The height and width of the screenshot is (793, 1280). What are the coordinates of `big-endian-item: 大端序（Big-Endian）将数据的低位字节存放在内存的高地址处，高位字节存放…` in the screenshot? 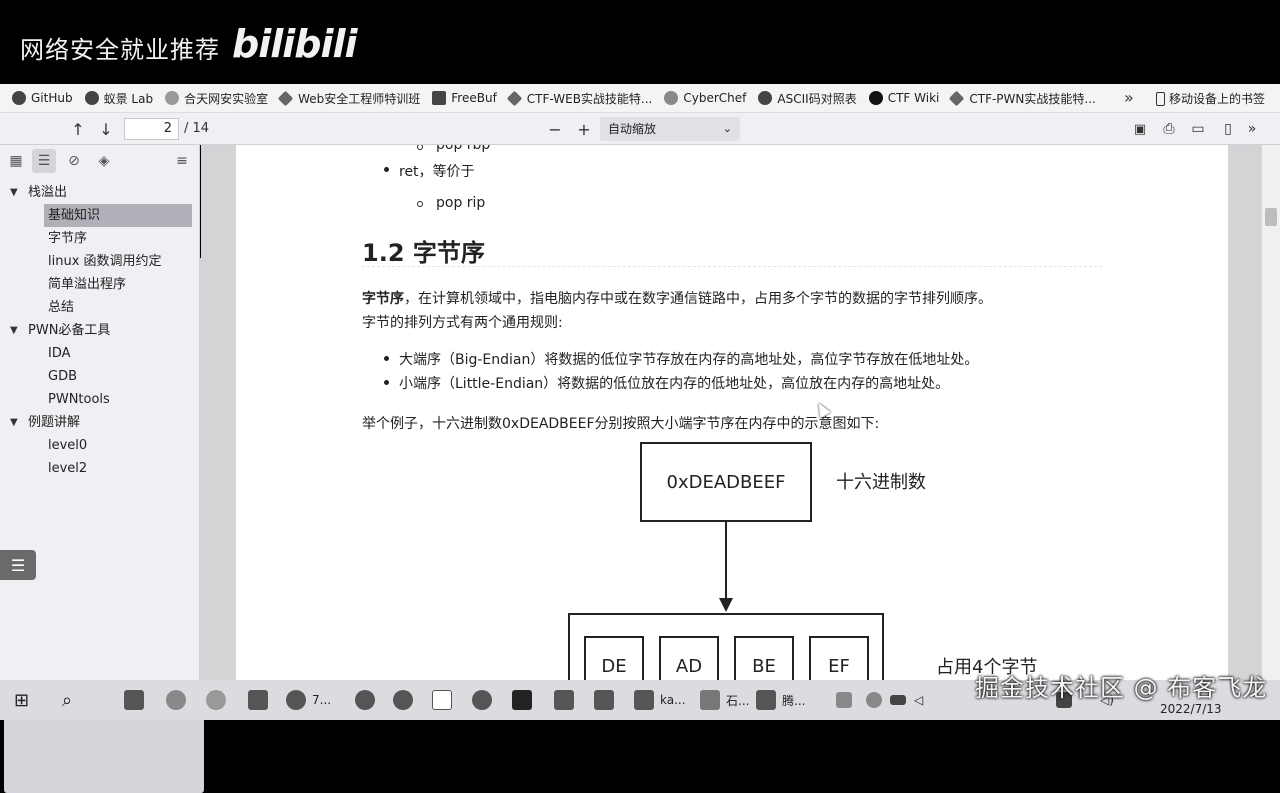 It's located at (689, 360).